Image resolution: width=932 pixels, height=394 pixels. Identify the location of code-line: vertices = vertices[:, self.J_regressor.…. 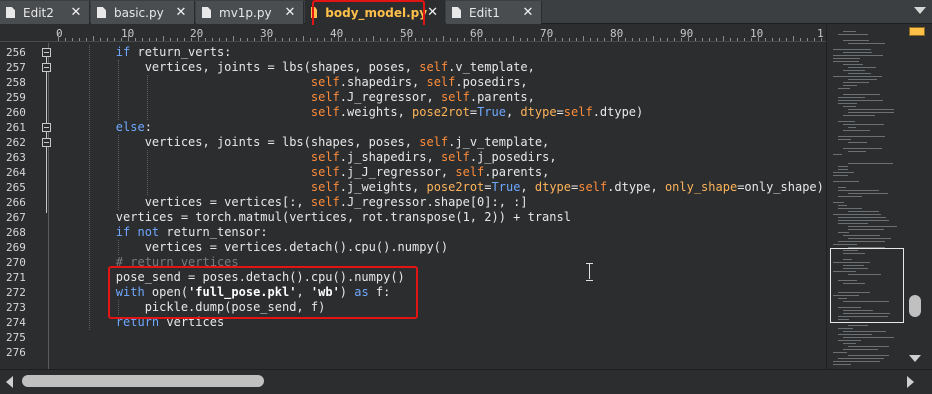
(293, 202).